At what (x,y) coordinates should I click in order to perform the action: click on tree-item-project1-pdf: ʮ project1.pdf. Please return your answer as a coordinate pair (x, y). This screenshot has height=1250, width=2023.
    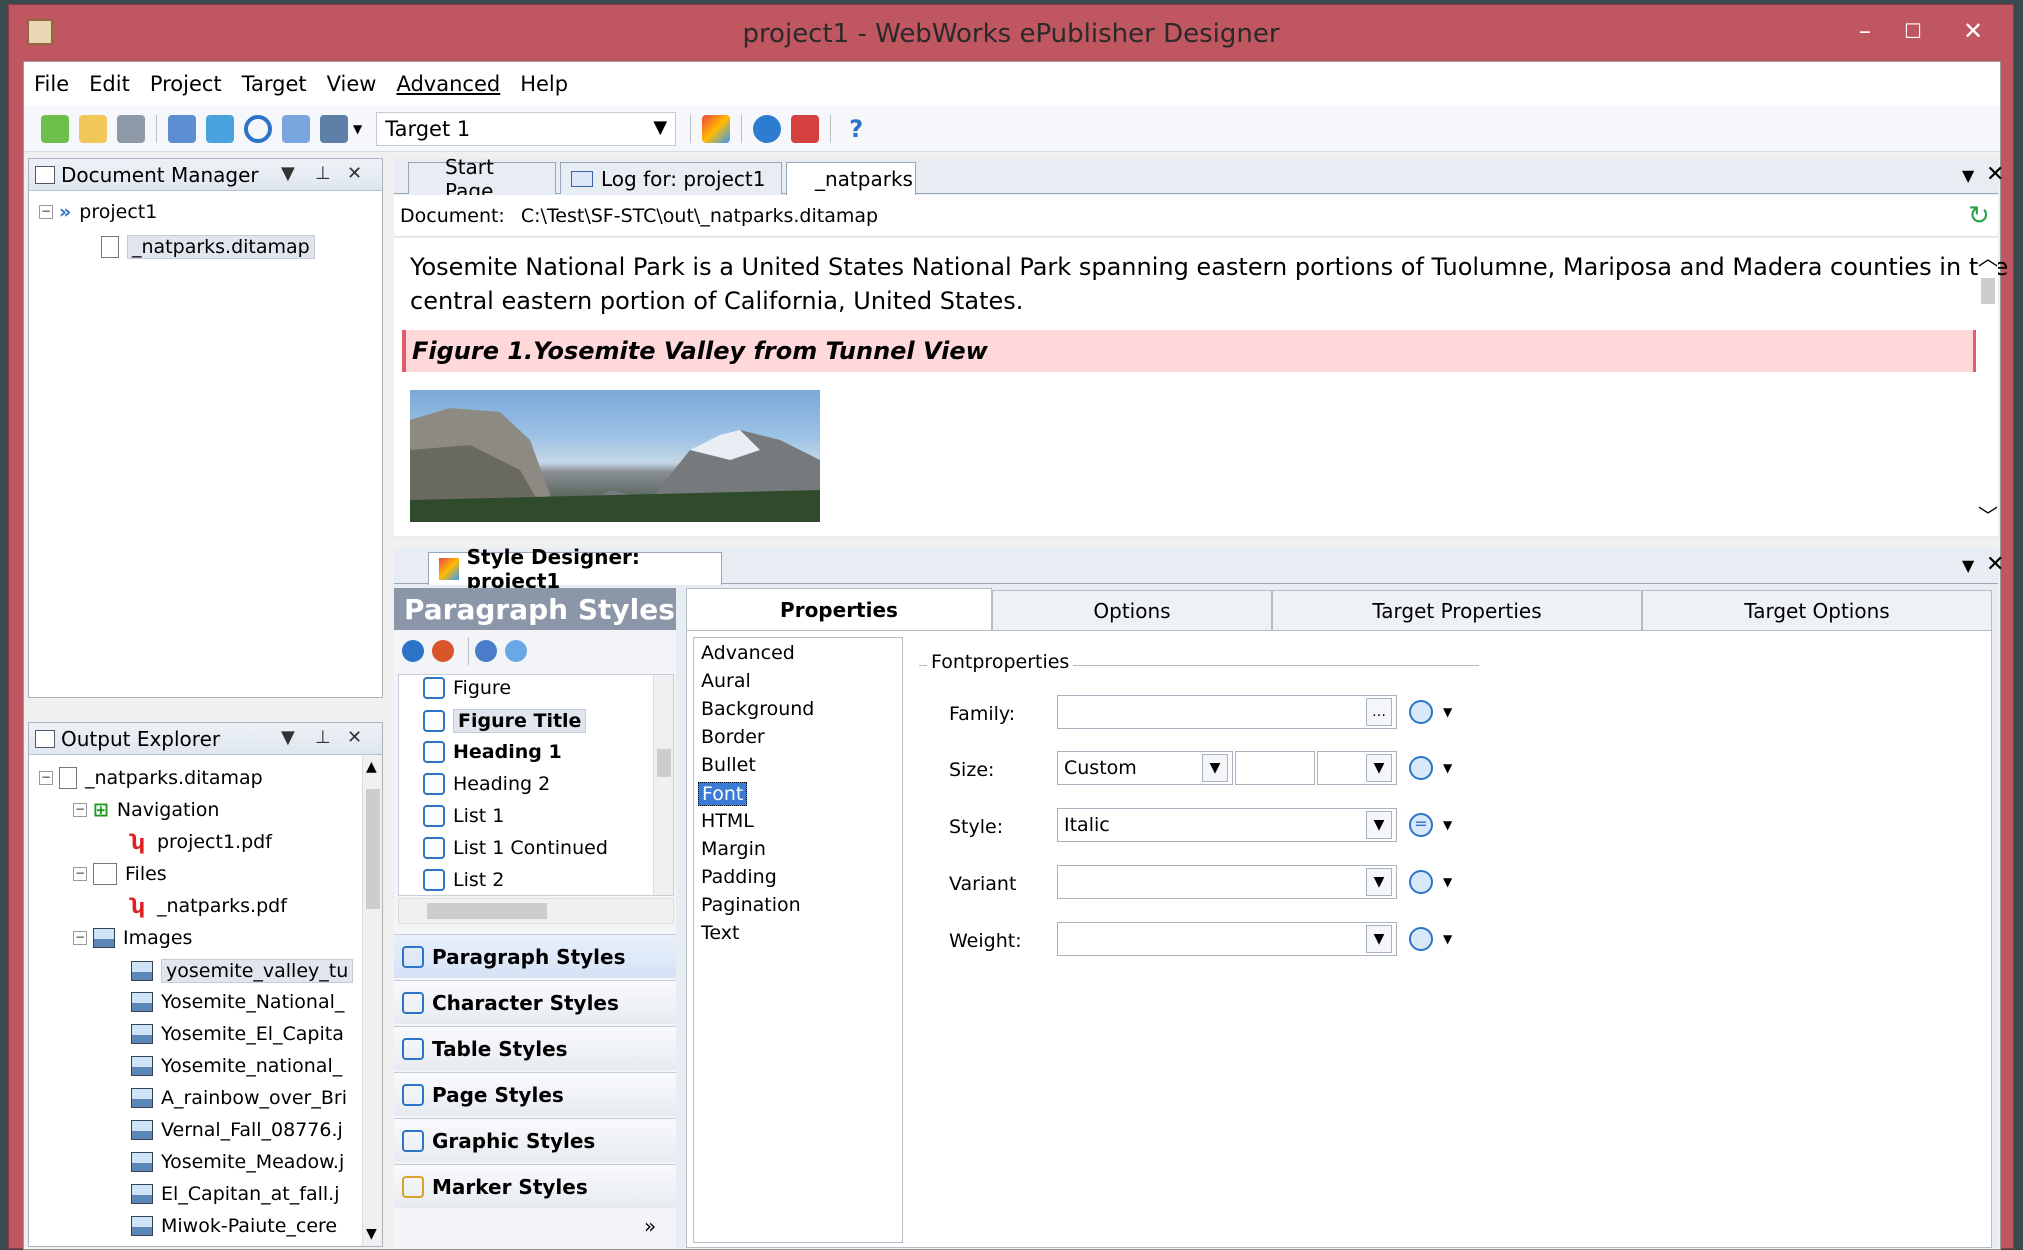
    Looking at the image, I should click on (201, 842).